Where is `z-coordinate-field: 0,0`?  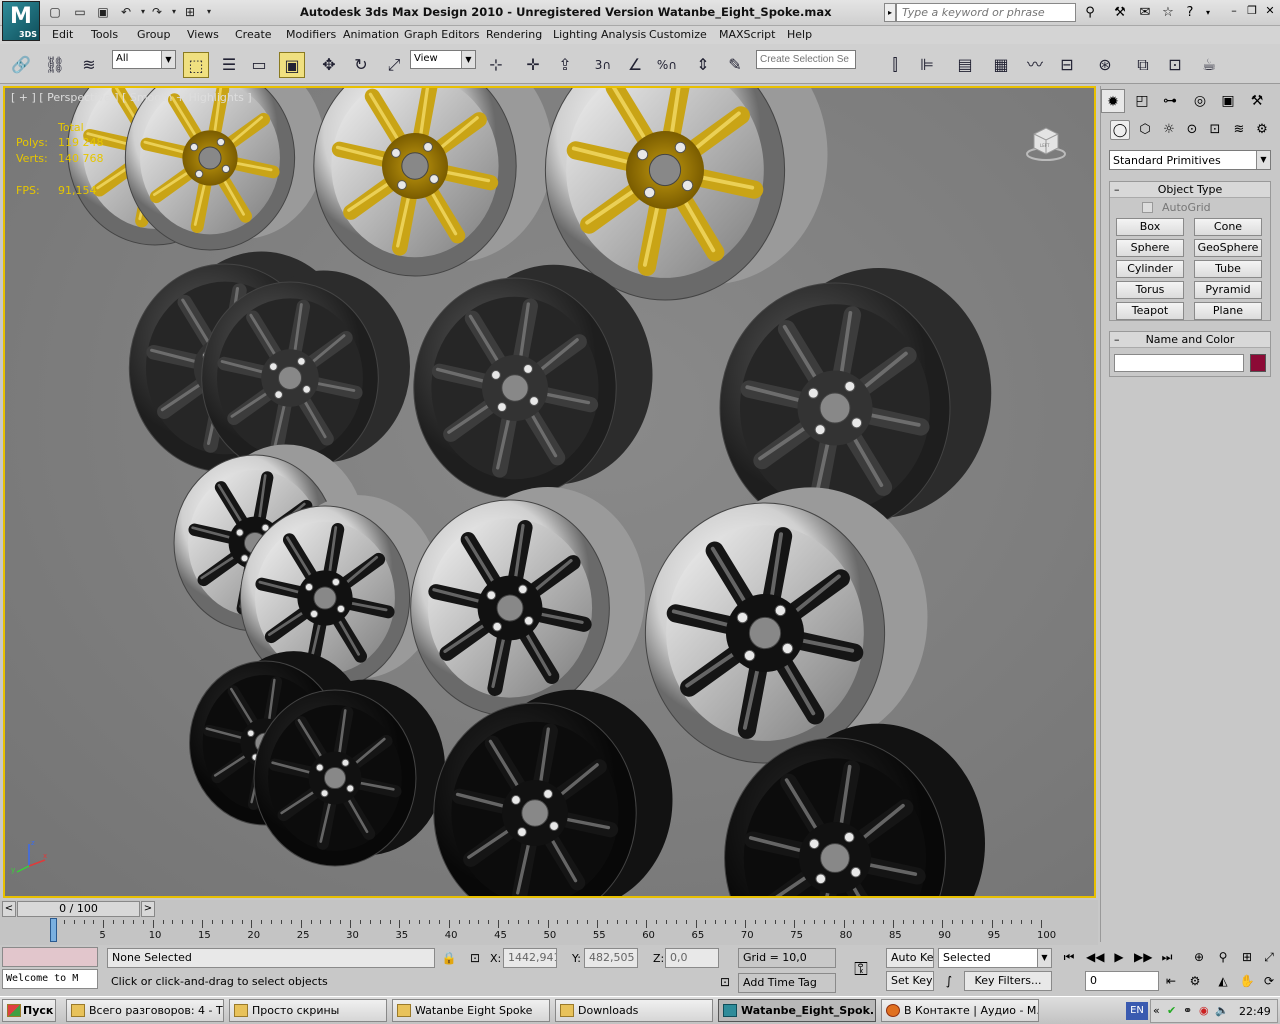 z-coordinate-field: 0,0 is located at coordinates (692, 958).